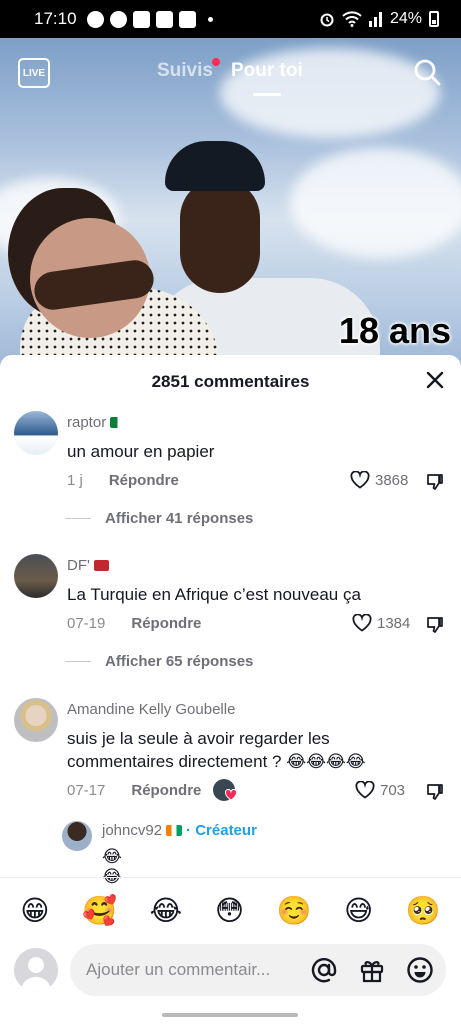 The image size is (461, 1024). I want to click on comment-date: 07-17, so click(86, 790).